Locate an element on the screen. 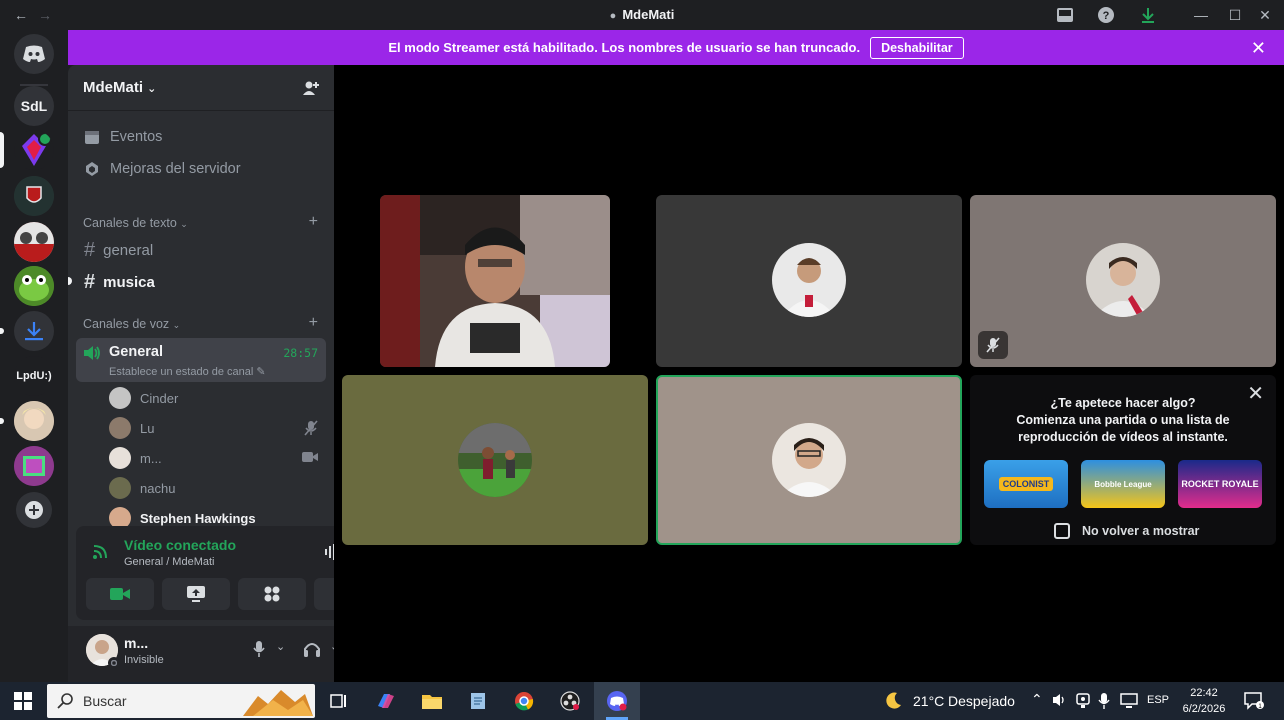 The width and height of the screenshot is (1284, 720). server-anime is located at coordinates (34, 421).